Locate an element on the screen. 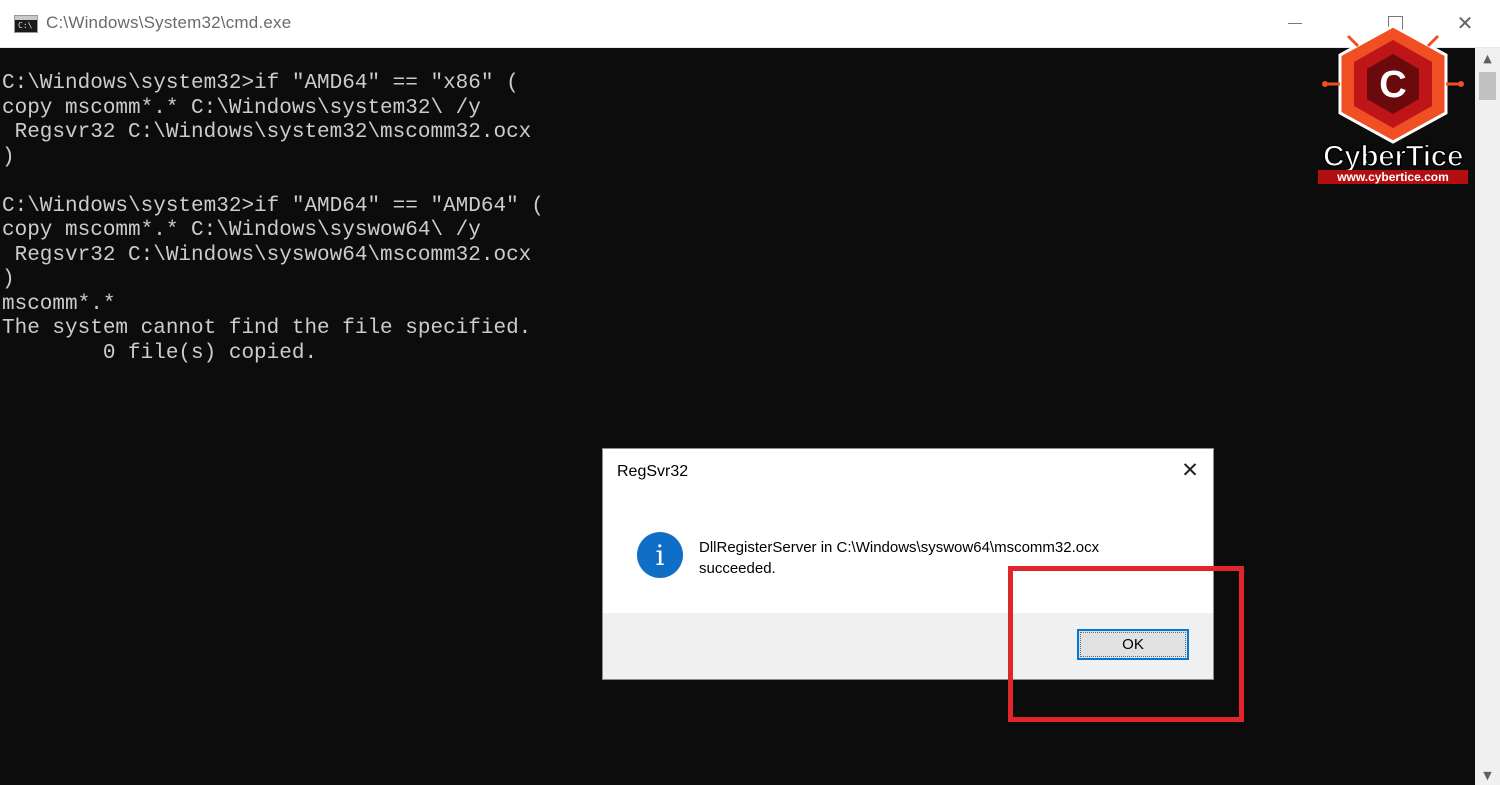  window-titlebar: C:\ C:\Windows\System32\cmd.exe ✕ is located at coordinates (750, 24).